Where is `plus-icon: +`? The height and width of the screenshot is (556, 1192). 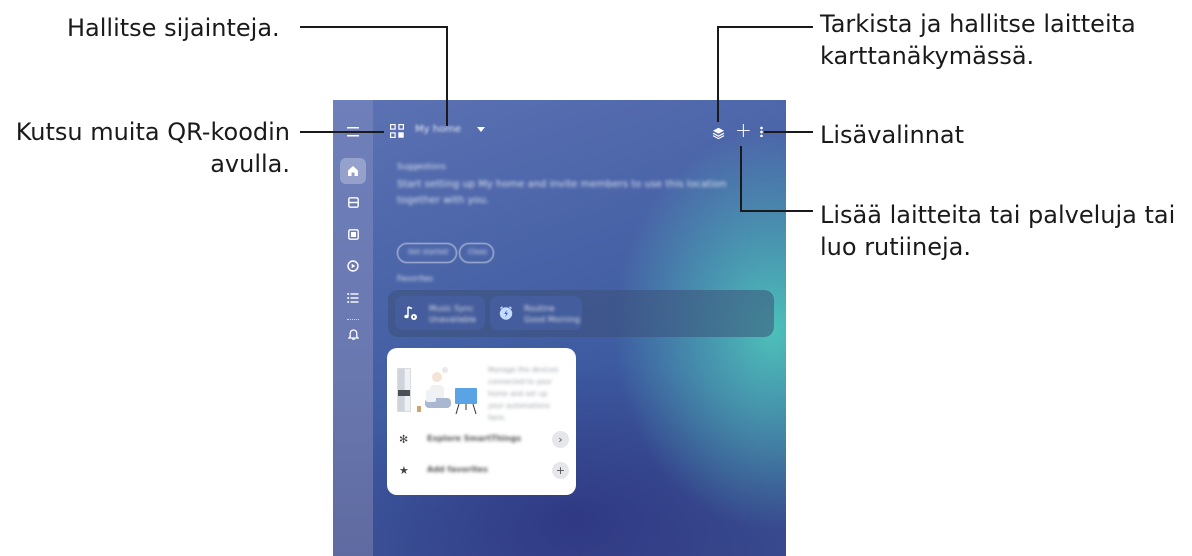
plus-icon: + is located at coordinates (743, 130).